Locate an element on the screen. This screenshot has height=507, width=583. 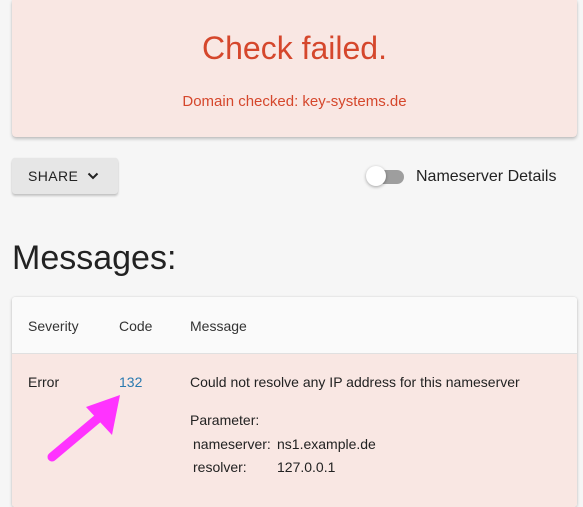
parameter-label: Parameter: is located at coordinates (225, 420).